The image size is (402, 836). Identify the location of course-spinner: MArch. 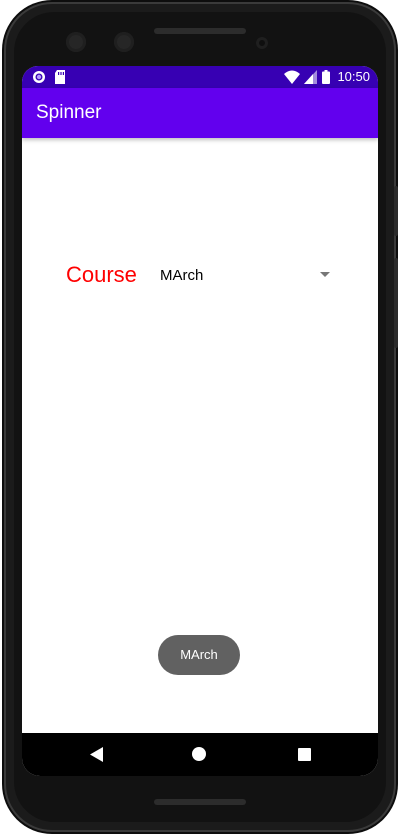
(244, 276).